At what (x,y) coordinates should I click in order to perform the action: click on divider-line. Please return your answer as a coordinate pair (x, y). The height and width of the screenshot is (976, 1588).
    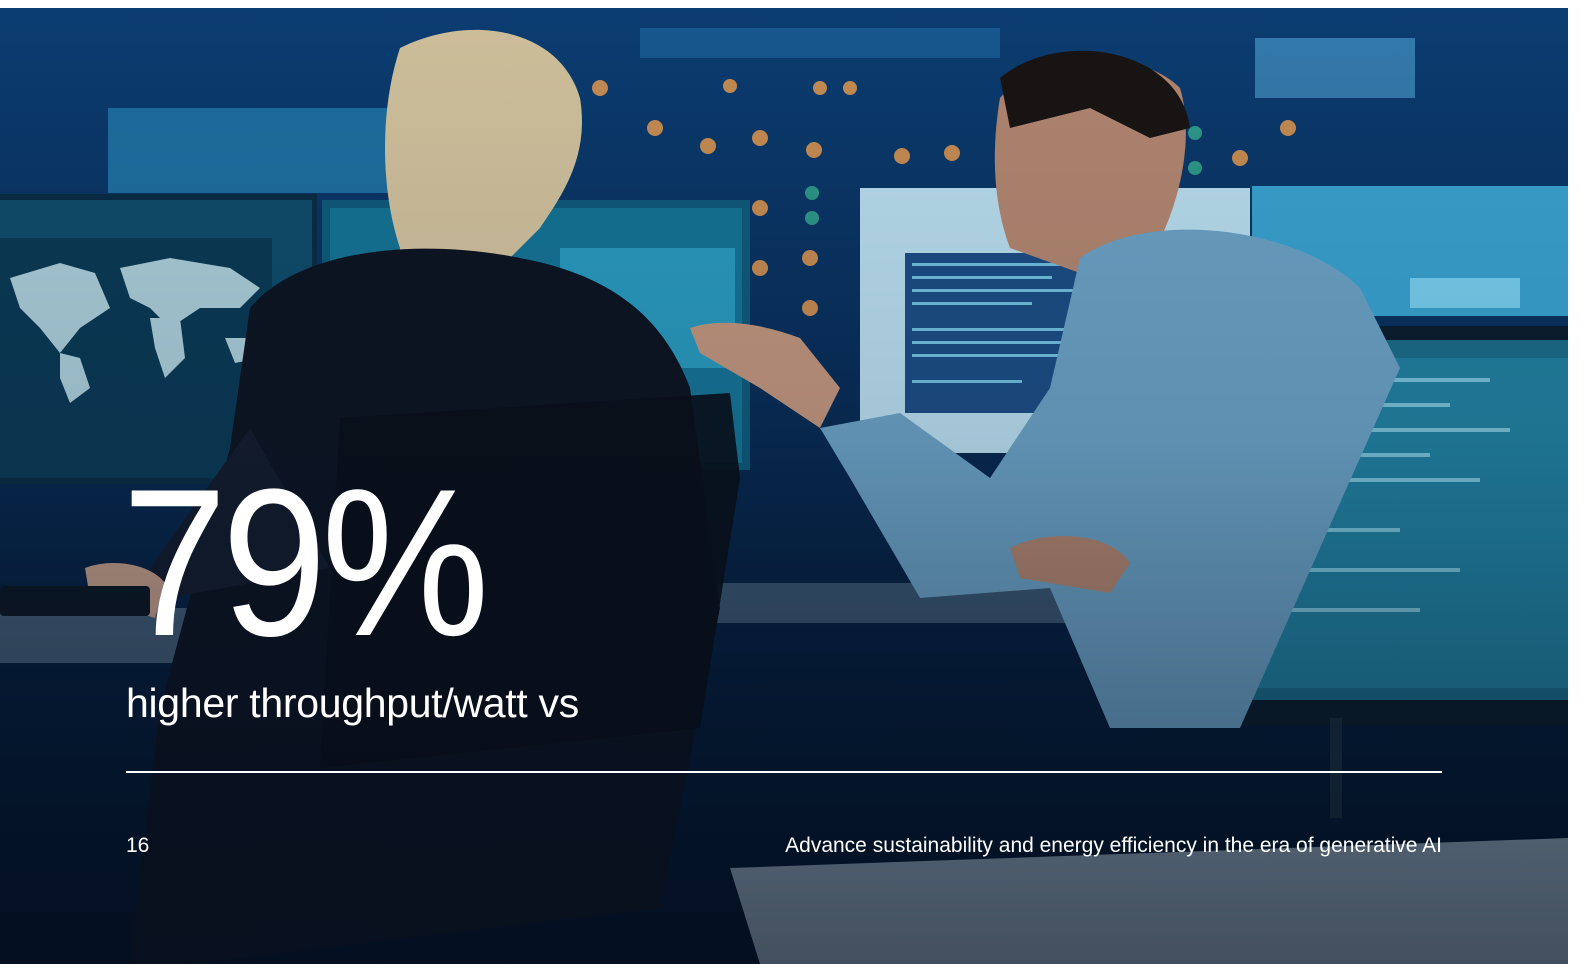
    Looking at the image, I should click on (784, 772).